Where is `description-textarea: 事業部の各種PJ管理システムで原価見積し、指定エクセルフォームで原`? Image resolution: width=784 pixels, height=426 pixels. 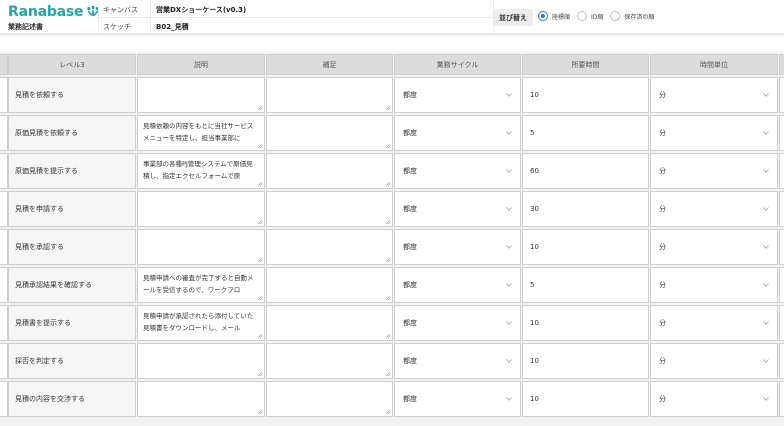 description-textarea: 事業部の各種PJ管理システムで原価見積し、指定エクセルフォームで原 is located at coordinates (201, 171).